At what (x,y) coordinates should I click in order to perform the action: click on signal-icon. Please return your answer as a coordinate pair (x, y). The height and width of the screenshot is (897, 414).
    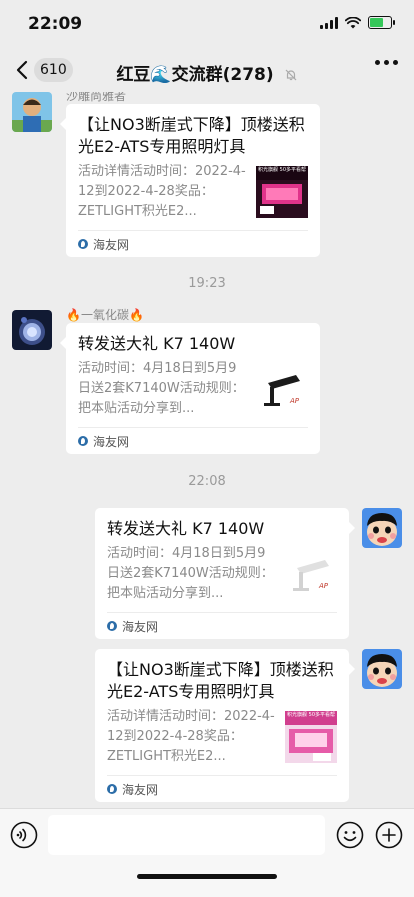
    Looking at the image, I should click on (329, 22).